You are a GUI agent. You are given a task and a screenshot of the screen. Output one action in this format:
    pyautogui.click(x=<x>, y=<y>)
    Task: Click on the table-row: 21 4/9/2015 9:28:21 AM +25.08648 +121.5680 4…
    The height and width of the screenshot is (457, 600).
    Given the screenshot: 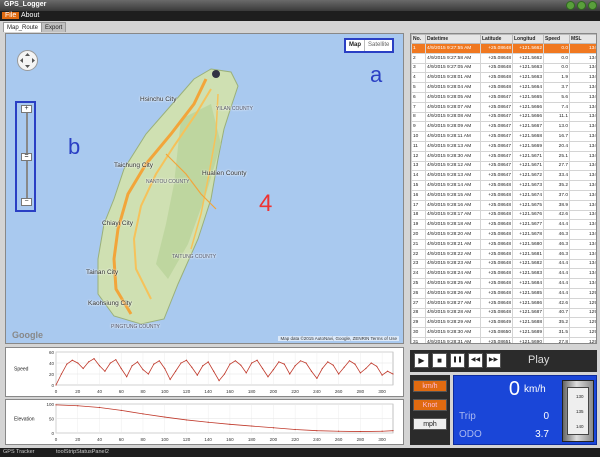 What is the action you would take?
    pyautogui.click(x=503, y=244)
    